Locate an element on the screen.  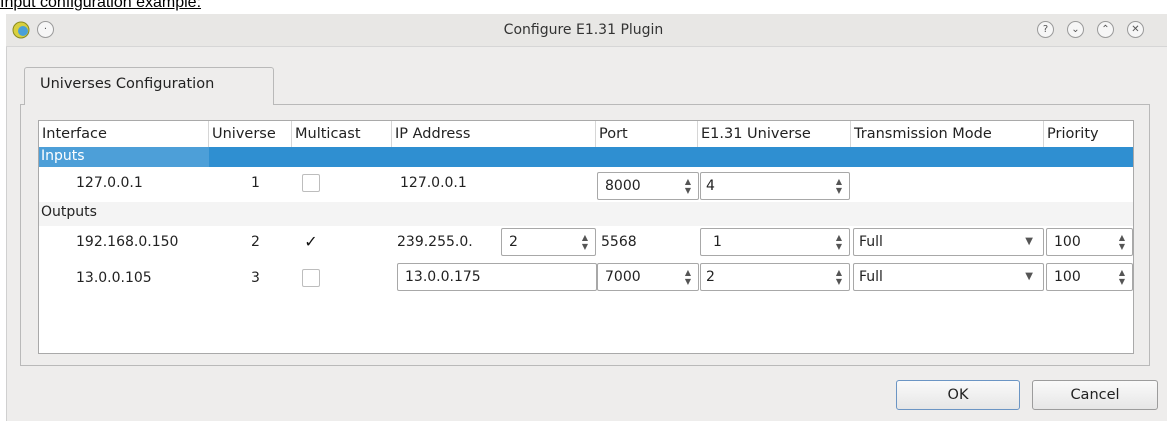
input-multicast-checkbox is located at coordinates (311, 183).